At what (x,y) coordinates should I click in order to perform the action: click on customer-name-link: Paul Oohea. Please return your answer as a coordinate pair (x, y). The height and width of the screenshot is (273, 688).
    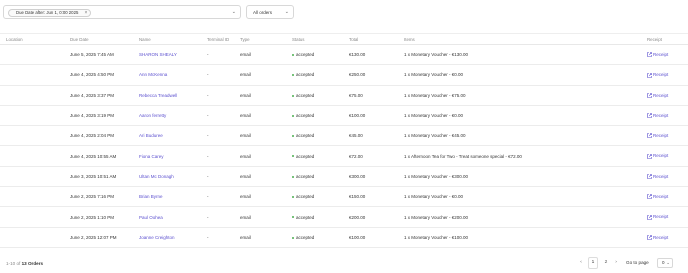
    Looking at the image, I should click on (151, 217).